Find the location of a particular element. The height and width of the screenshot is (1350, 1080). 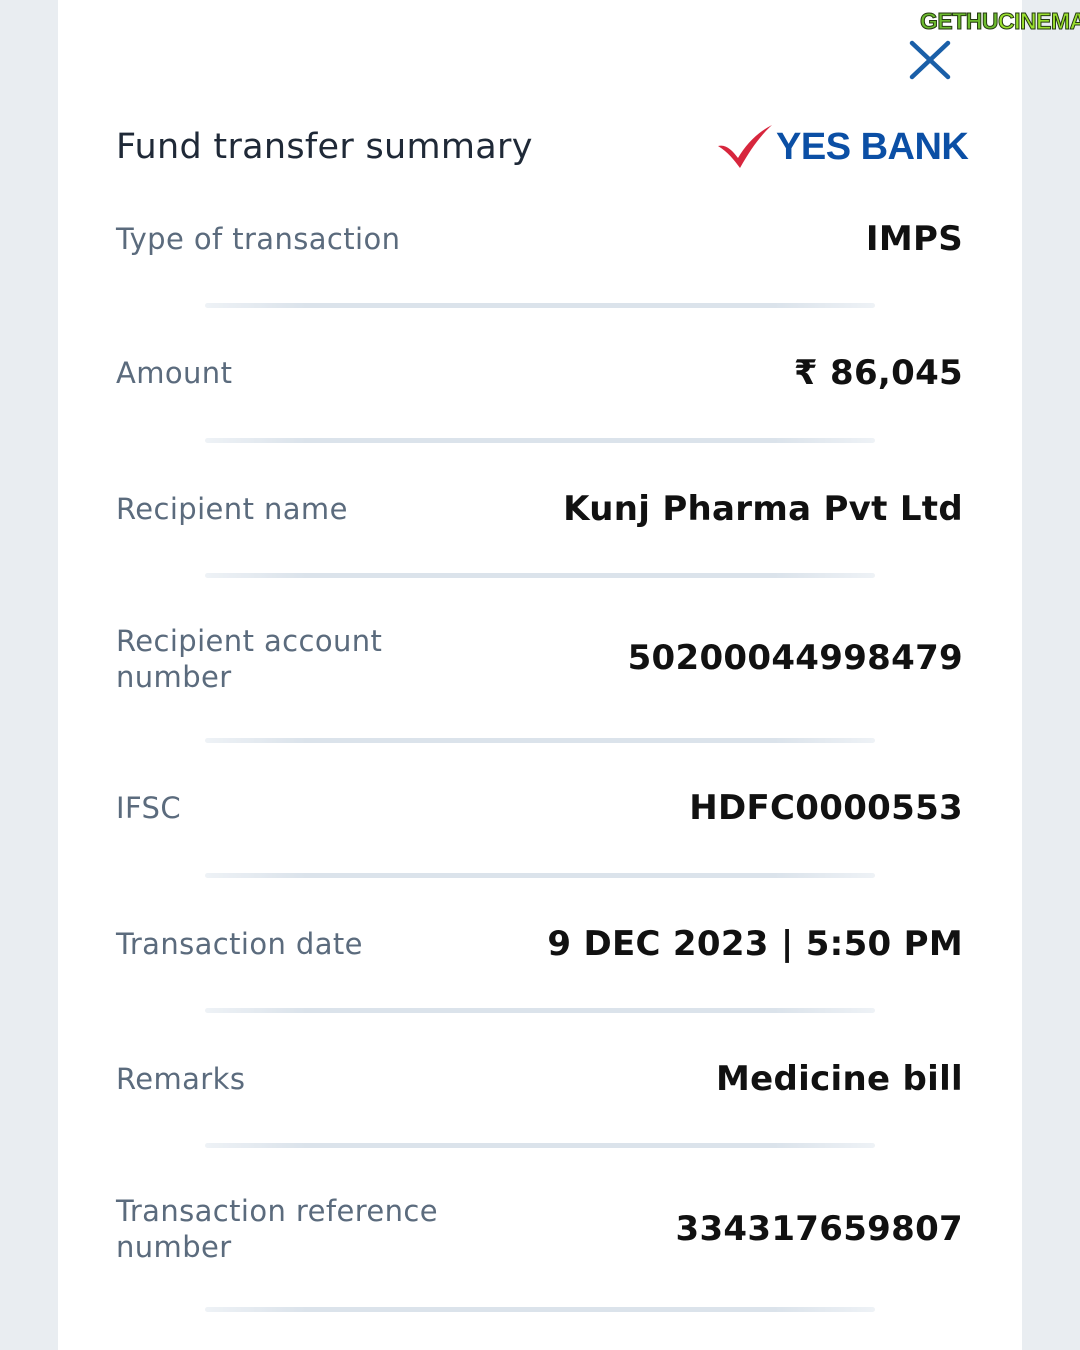

reference-number-label: Transaction reference number is located at coordinates (277, 1229).